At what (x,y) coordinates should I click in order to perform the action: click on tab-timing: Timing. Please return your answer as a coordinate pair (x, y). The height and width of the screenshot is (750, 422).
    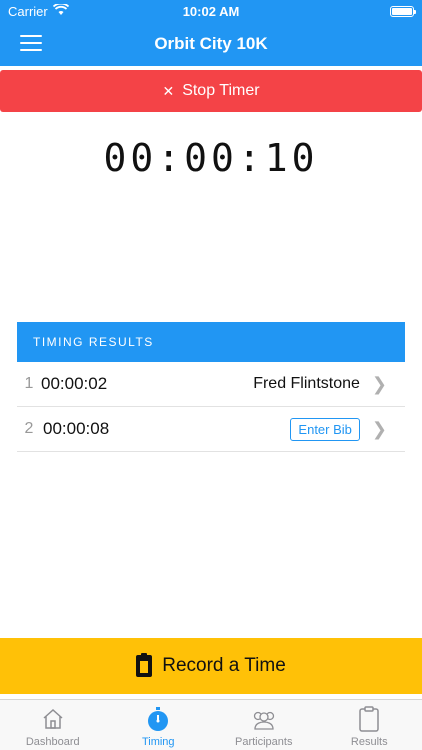
    Looking at the image, I should click on (159, 725).